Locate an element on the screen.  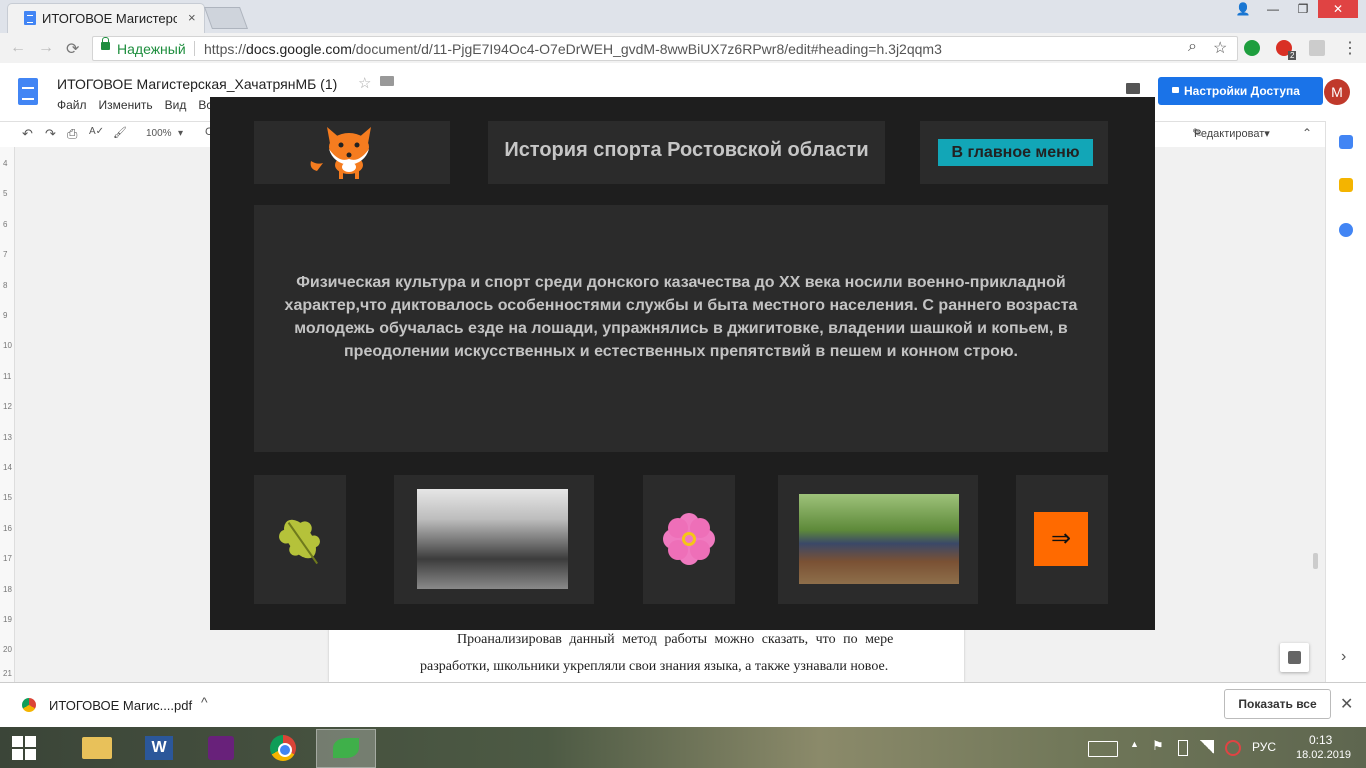
cossack-cavalry-photo is located at coordinates (492, 539).